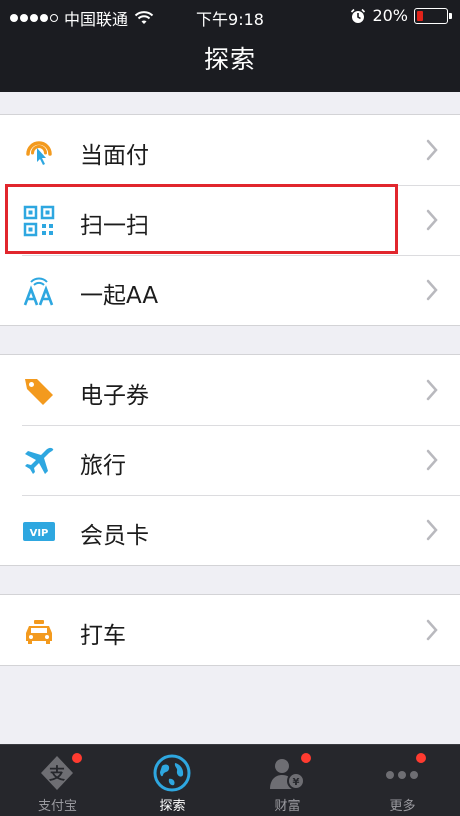  What do you see at coordinates (433, 15) in the screenshot?
I see `battery-icon` at bounding box center [433, 15].